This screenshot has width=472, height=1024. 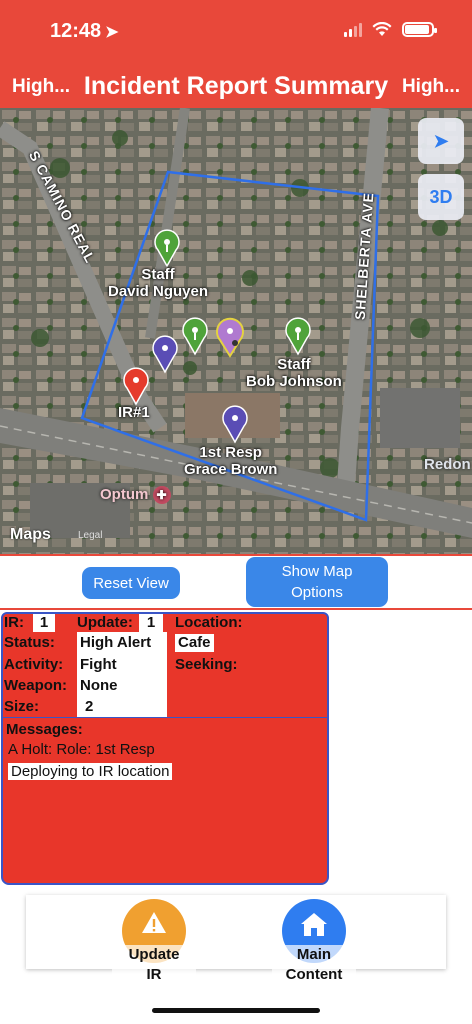 I want to click on tab-label-line1: Update, so click(x=154, y=954).